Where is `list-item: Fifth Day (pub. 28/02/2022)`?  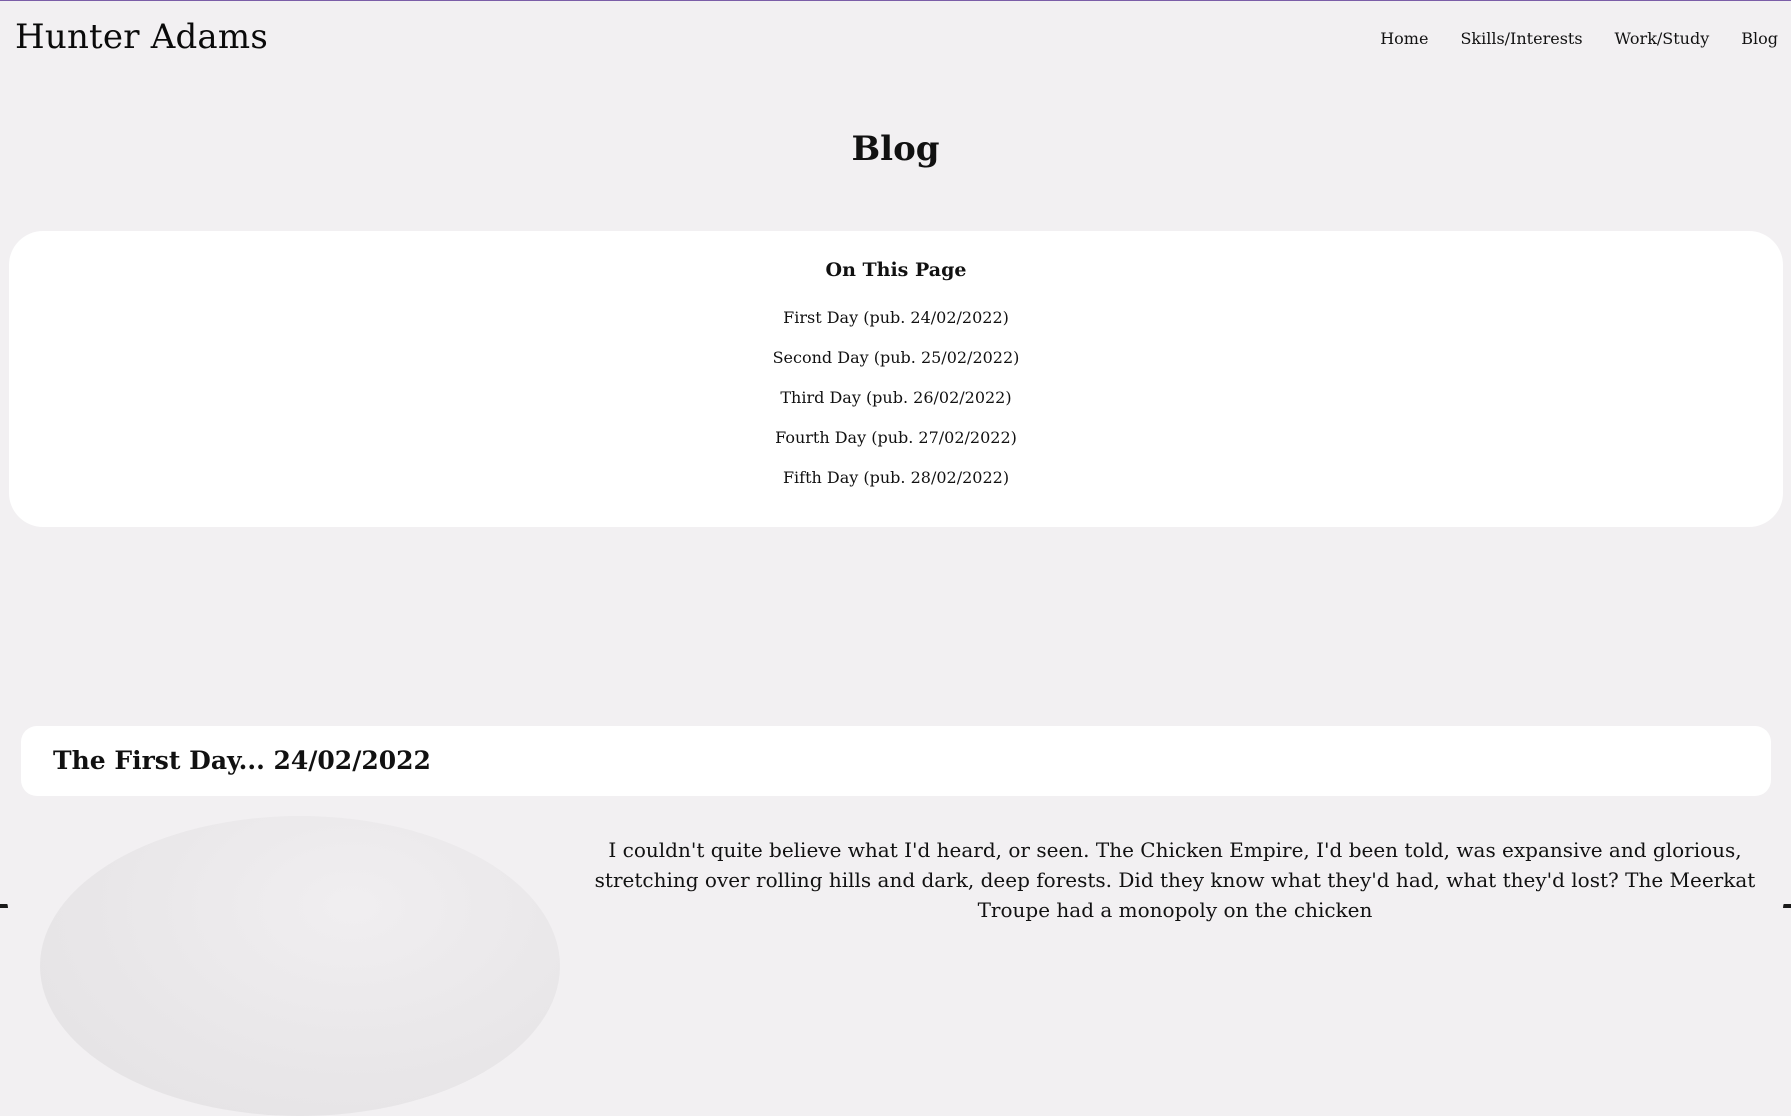
list-item: Fifth Day (pub. 28/02/2022) is located at coordinates (896, 478).